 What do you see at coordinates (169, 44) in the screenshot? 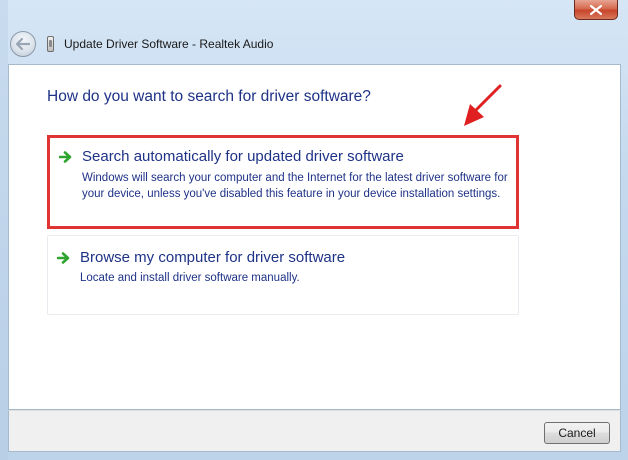
I see `window-title: Update Driver Software - Realtek Audio` at bounding box center [169, 44].